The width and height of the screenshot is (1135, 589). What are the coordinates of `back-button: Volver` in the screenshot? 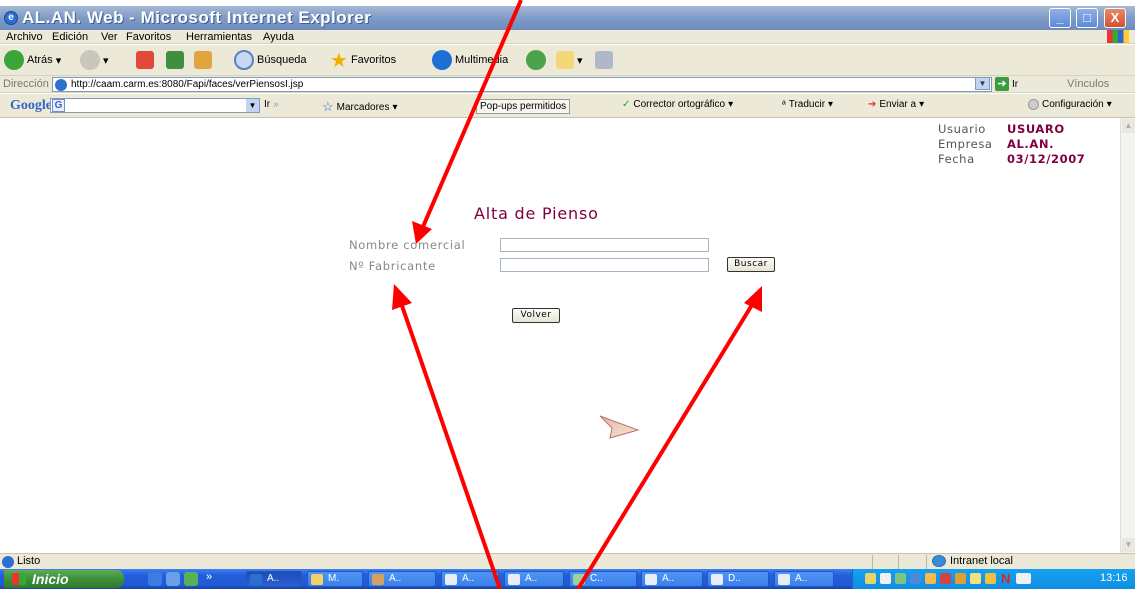 It's located at (536, 315).